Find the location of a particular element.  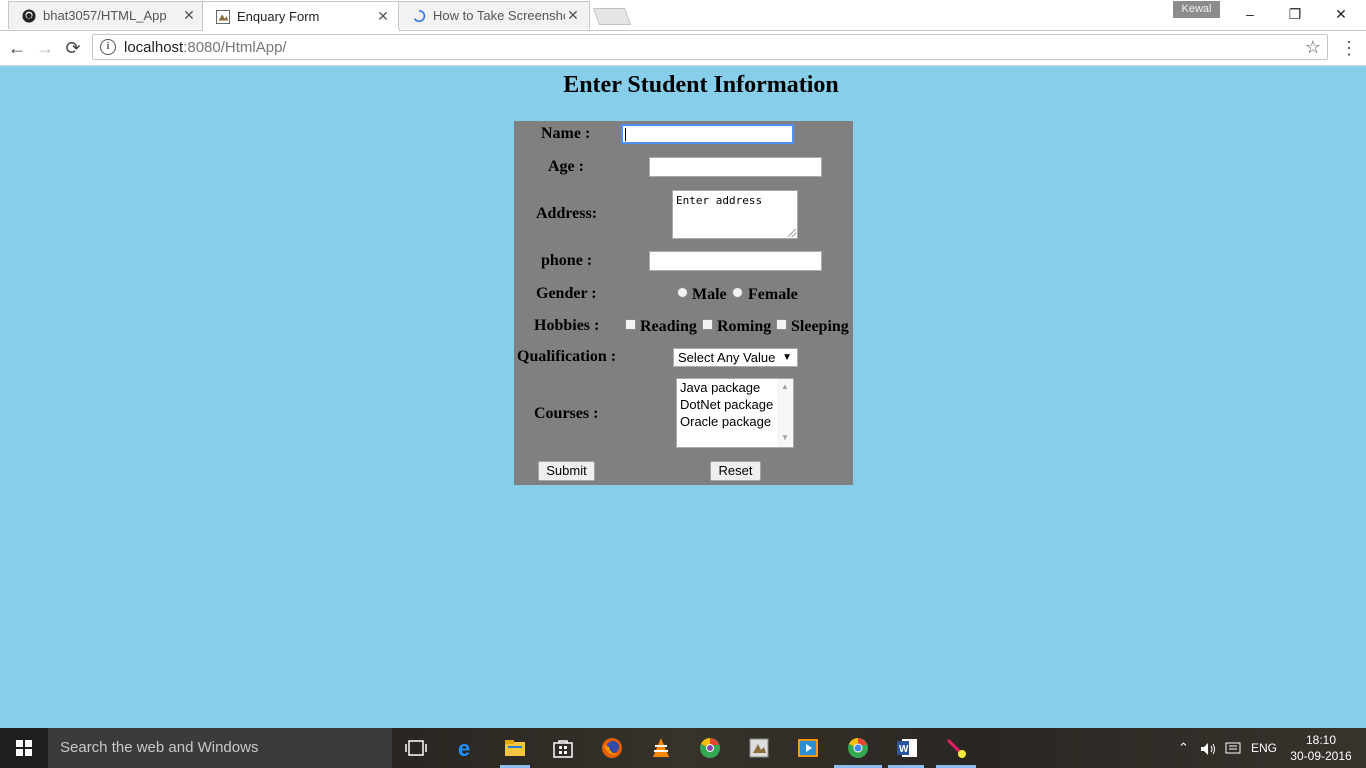

scroll-down-icon: ▼ is located at coordinates (785, 437).